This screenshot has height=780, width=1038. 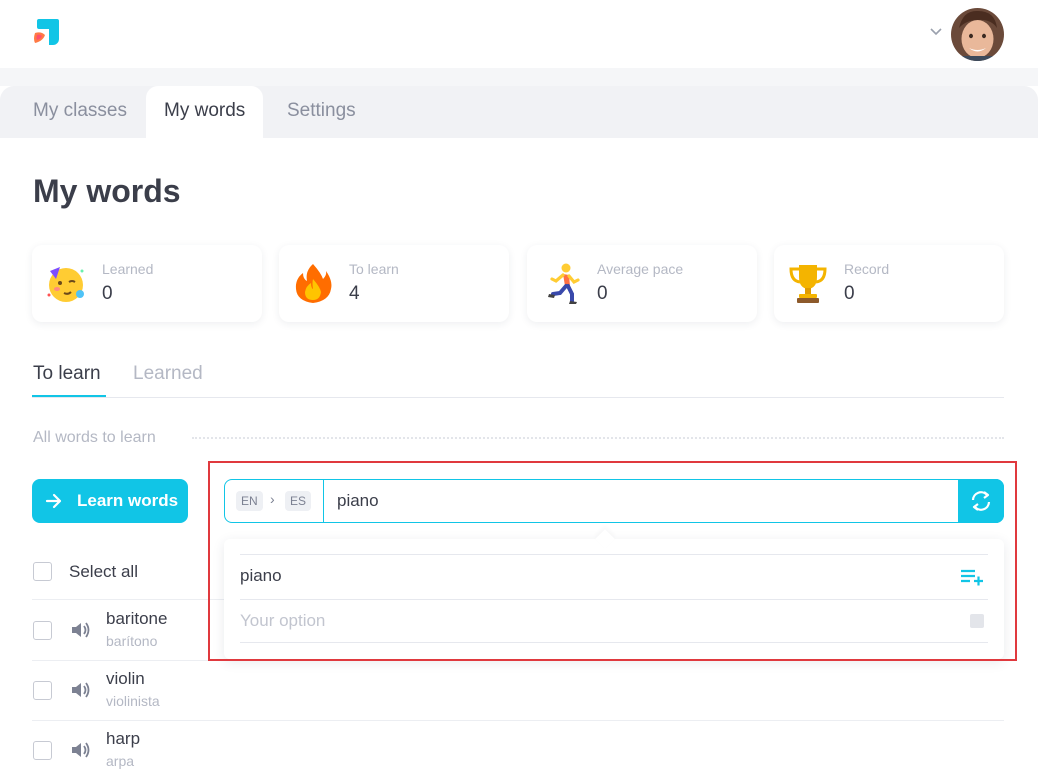 What do you see at coordinates (147, 283) in the screenshot?
I see `stat-card-learned: Learned 0` at bounding box center [147, 283].